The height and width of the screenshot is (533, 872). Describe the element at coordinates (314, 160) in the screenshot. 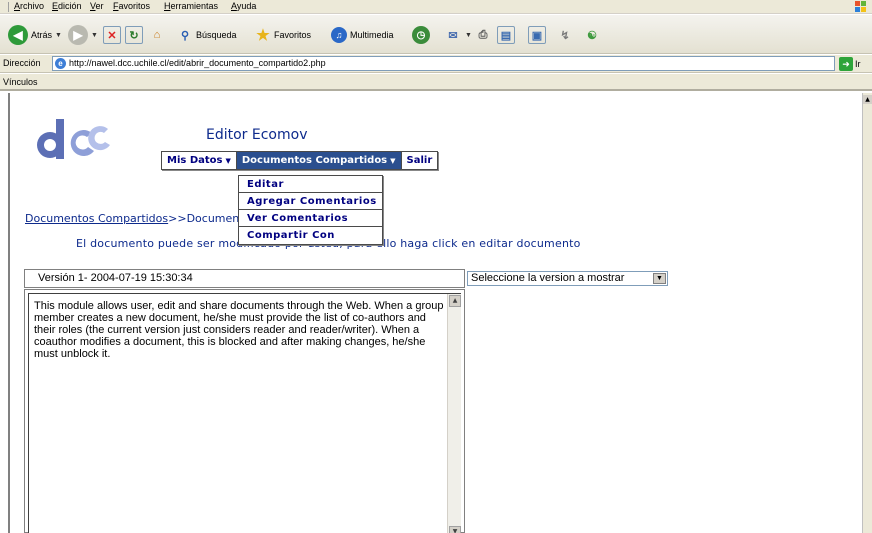

I see `nav-documentos-label: Documentos Compartidos` at that location.